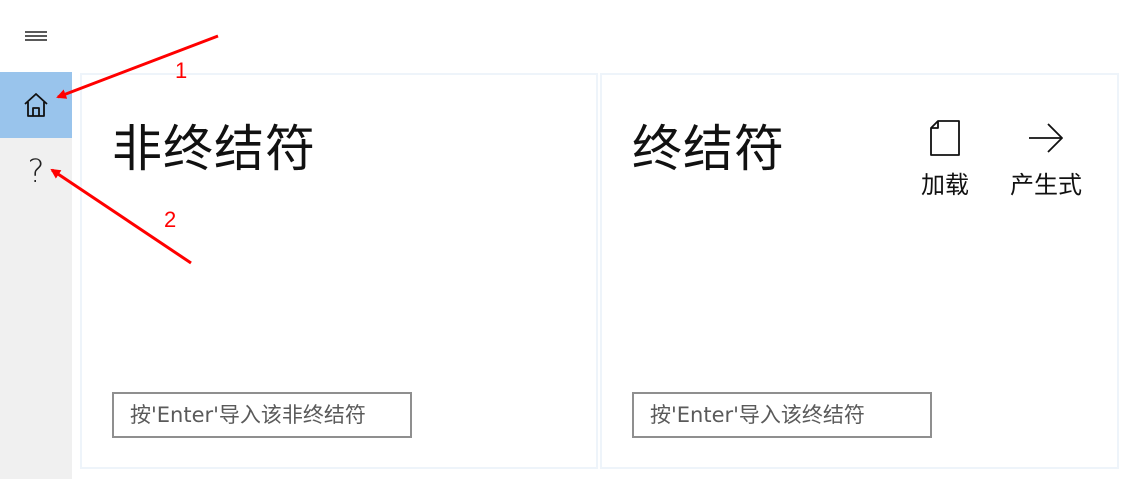 Image resolution: width=1127 pixels, height=479 pixels. I want to click on home-icon, so click(36, 105).